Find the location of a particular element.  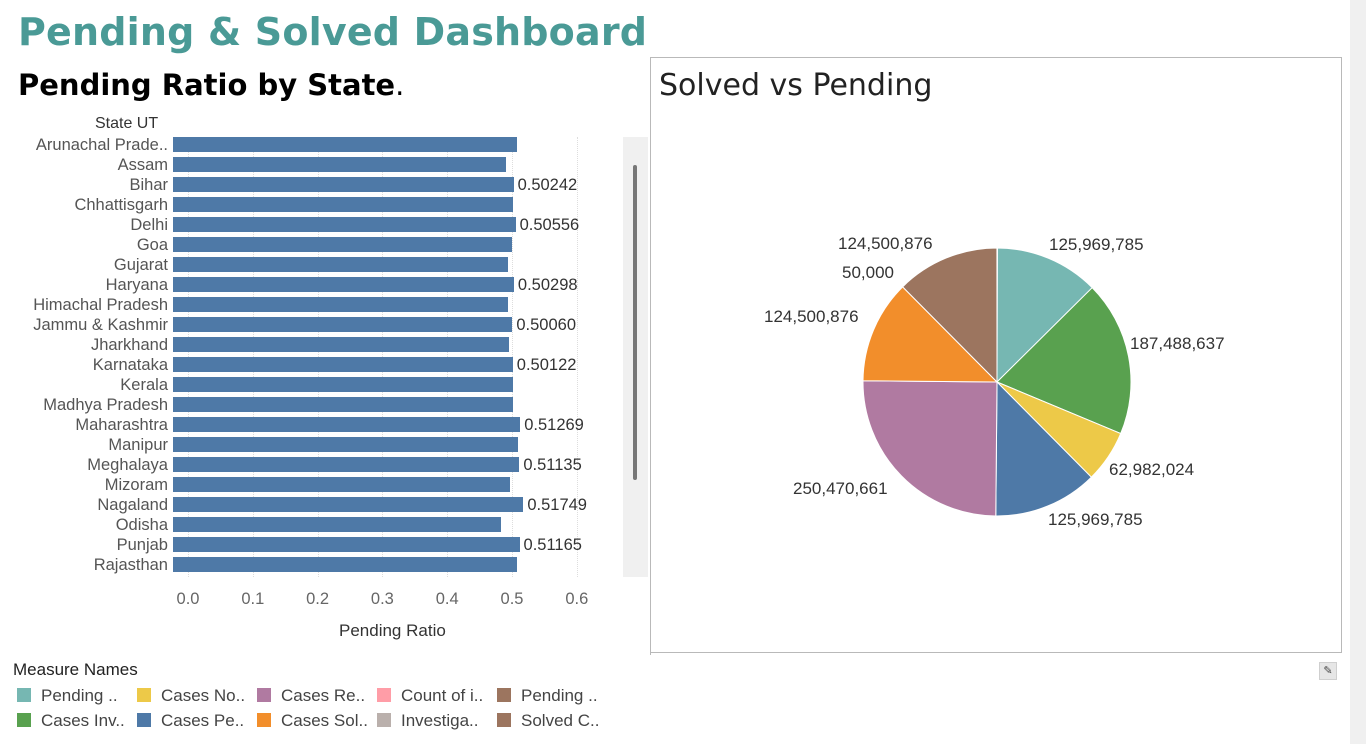

bar-row: Odisha is located at coordinates (312, 525).